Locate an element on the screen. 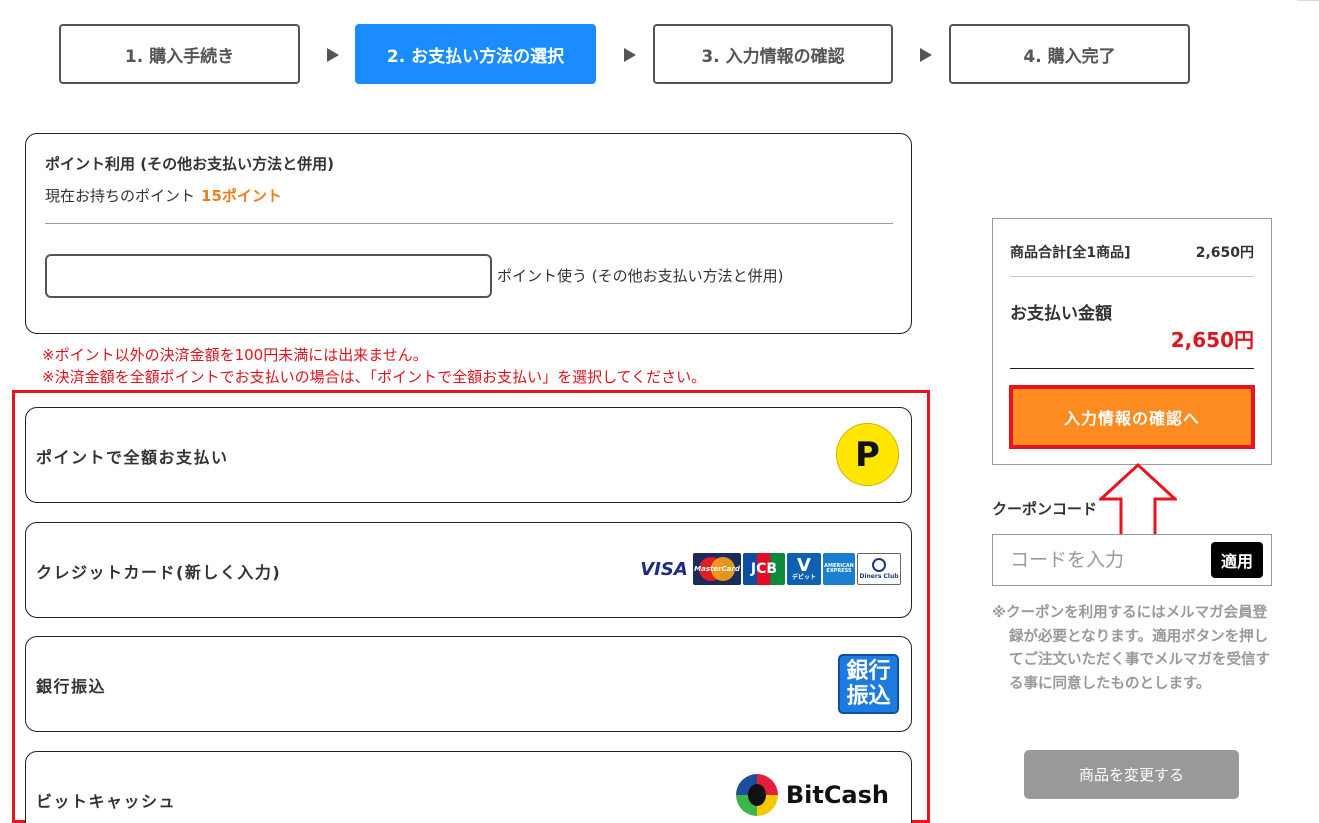 The height and width of the screenshot is (823, 1319). visa-icon: VISA is located at coordinates (664, 569).